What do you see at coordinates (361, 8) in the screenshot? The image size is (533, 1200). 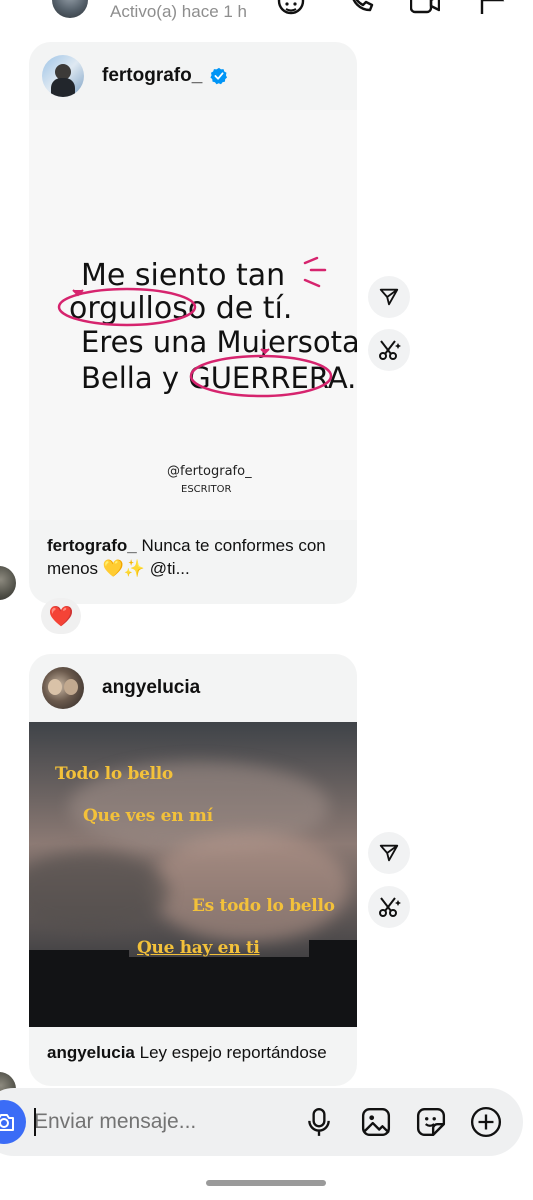 I see `phone-icon` at bounding box center [361, 8].